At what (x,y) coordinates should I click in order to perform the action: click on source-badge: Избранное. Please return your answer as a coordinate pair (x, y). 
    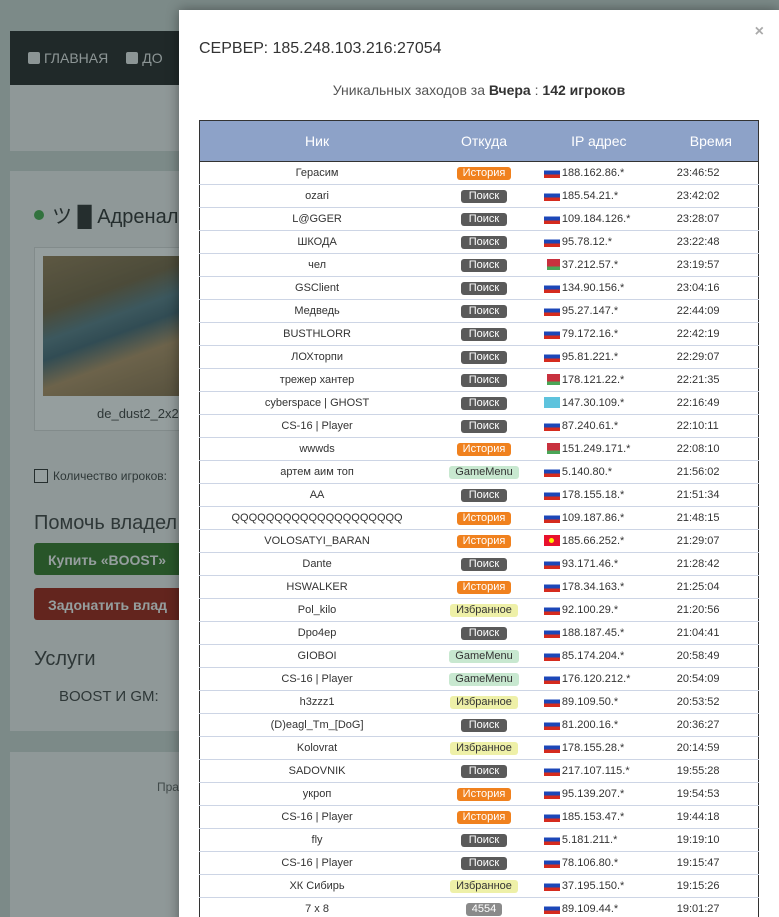
    Looking at the image, I should click on (484, 748).